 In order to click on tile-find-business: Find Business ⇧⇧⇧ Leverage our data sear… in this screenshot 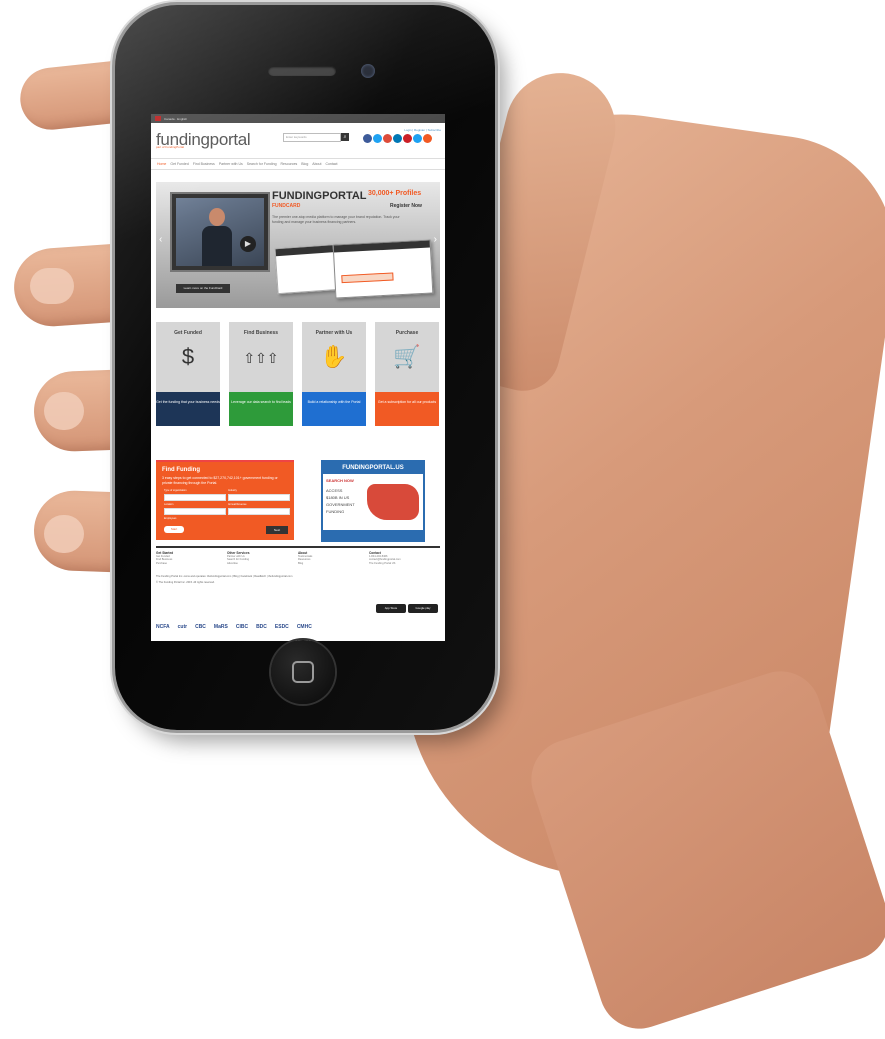, I will do `click(261, 374)`.